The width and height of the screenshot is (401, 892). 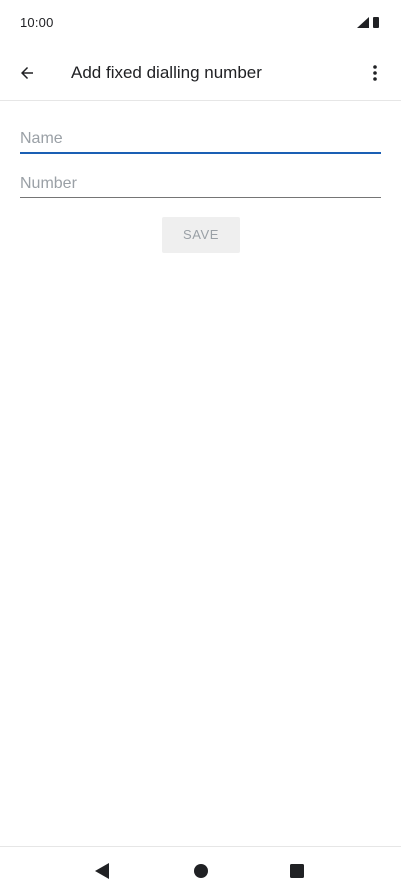 I want to click on status-time: 10:00, so click(x=37, y=22).